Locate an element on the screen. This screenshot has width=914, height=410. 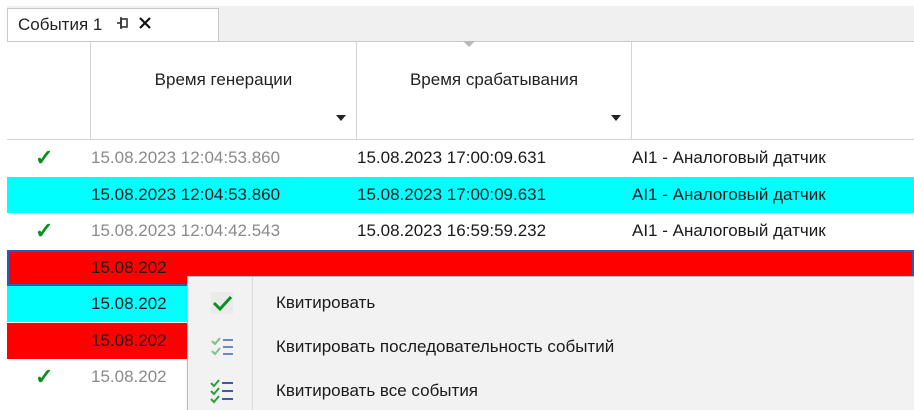
close-tab-icon is located at coordinates (145, 25).